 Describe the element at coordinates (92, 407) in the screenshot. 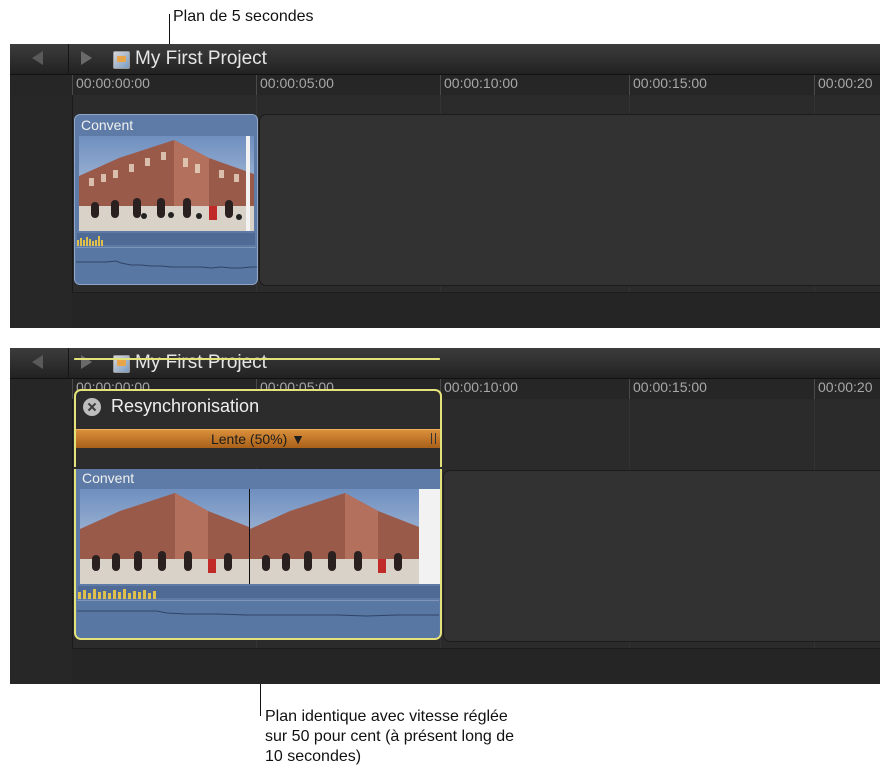

I see `close-icon` at that location.